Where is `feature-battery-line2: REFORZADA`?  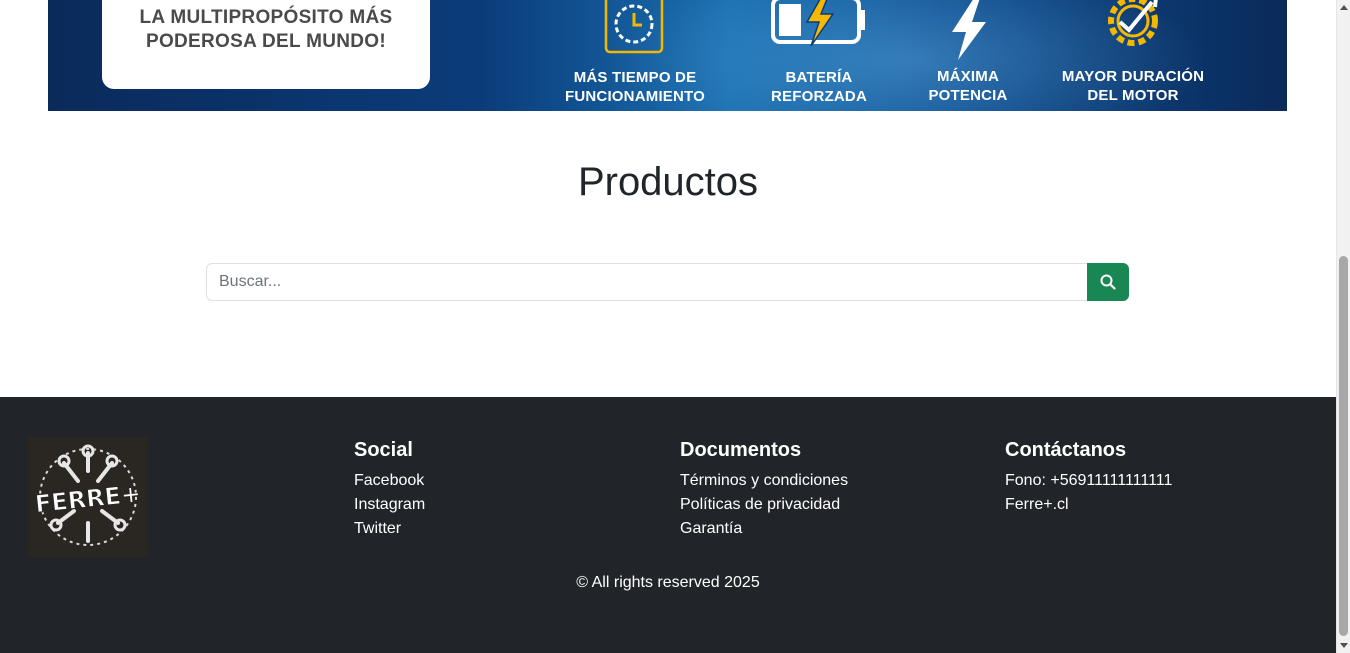 feature-battery-line2: REFORZADA is located at coordinates (819, 96).